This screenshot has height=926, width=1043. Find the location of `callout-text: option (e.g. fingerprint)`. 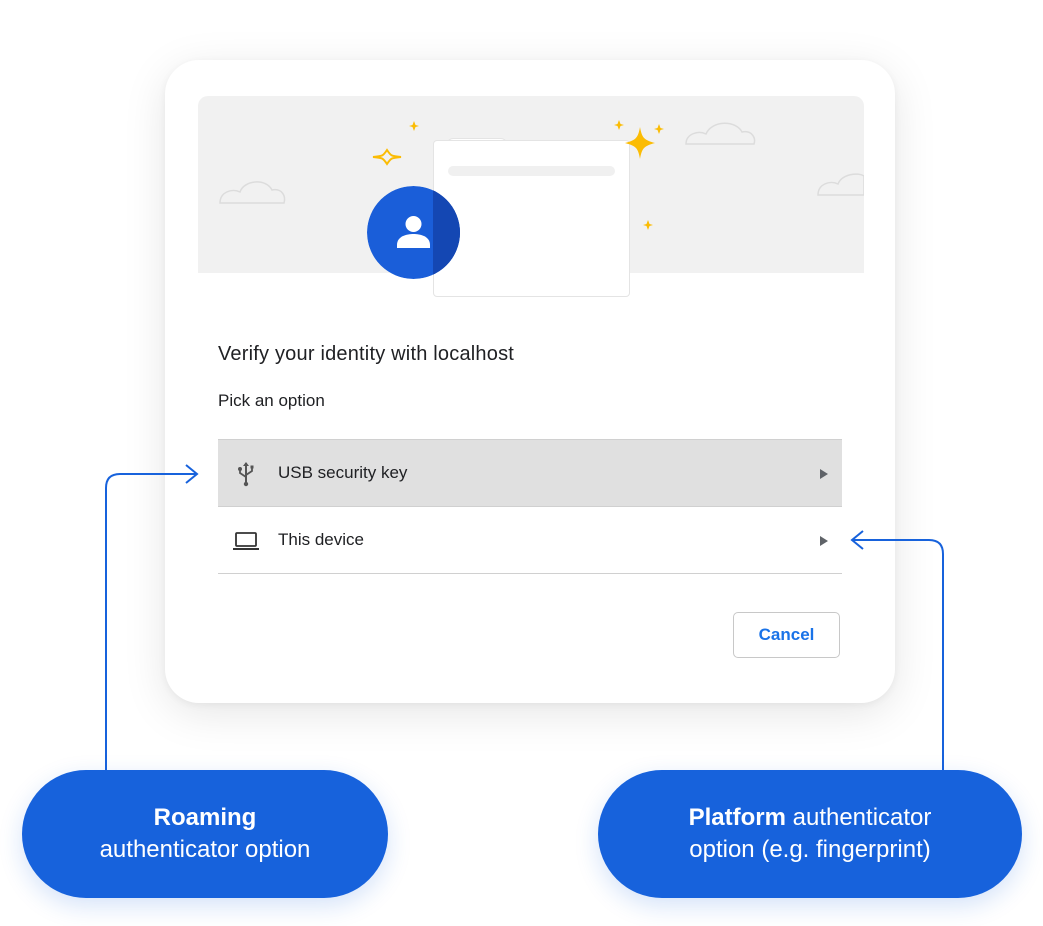

callout-text: option (e.g. fingerprint) is located at coordinates (810, 849).